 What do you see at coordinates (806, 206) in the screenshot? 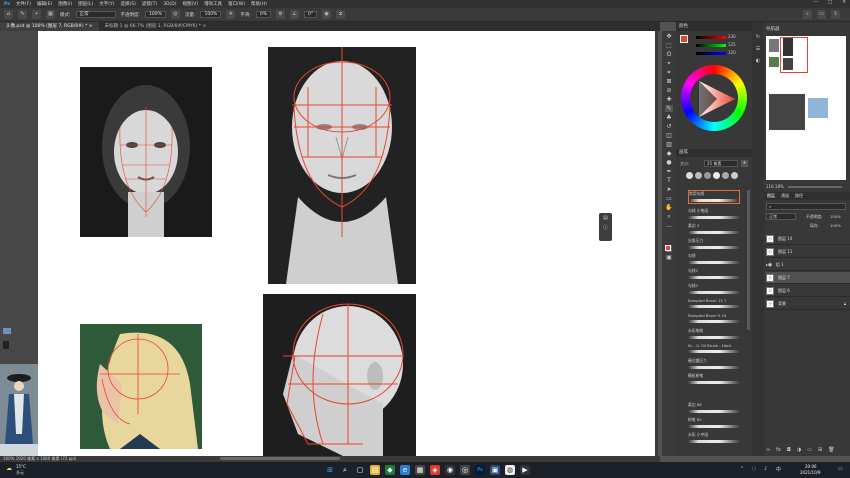
I see `layer-filter-field: ⌕` at bounding box center [806, 206].